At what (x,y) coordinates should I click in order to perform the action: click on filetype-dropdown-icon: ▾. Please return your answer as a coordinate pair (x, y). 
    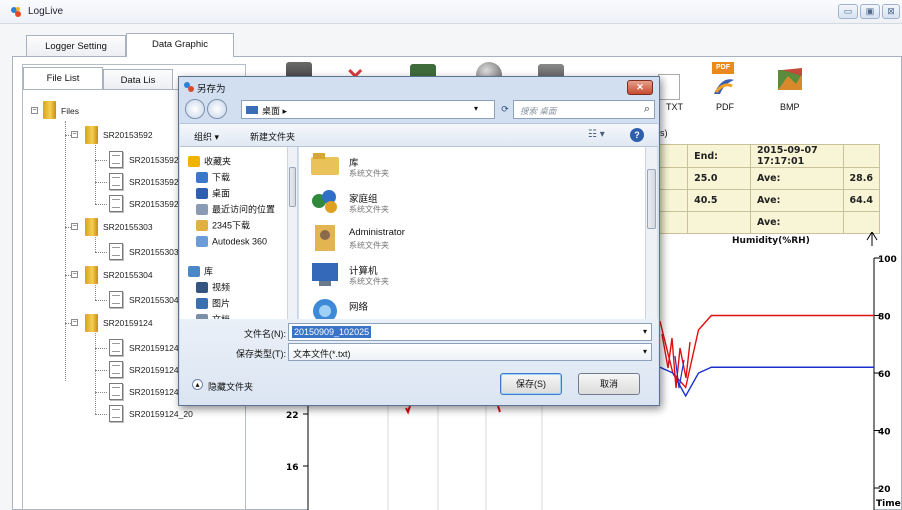
    Looking at the image, I should click on (645, 351).